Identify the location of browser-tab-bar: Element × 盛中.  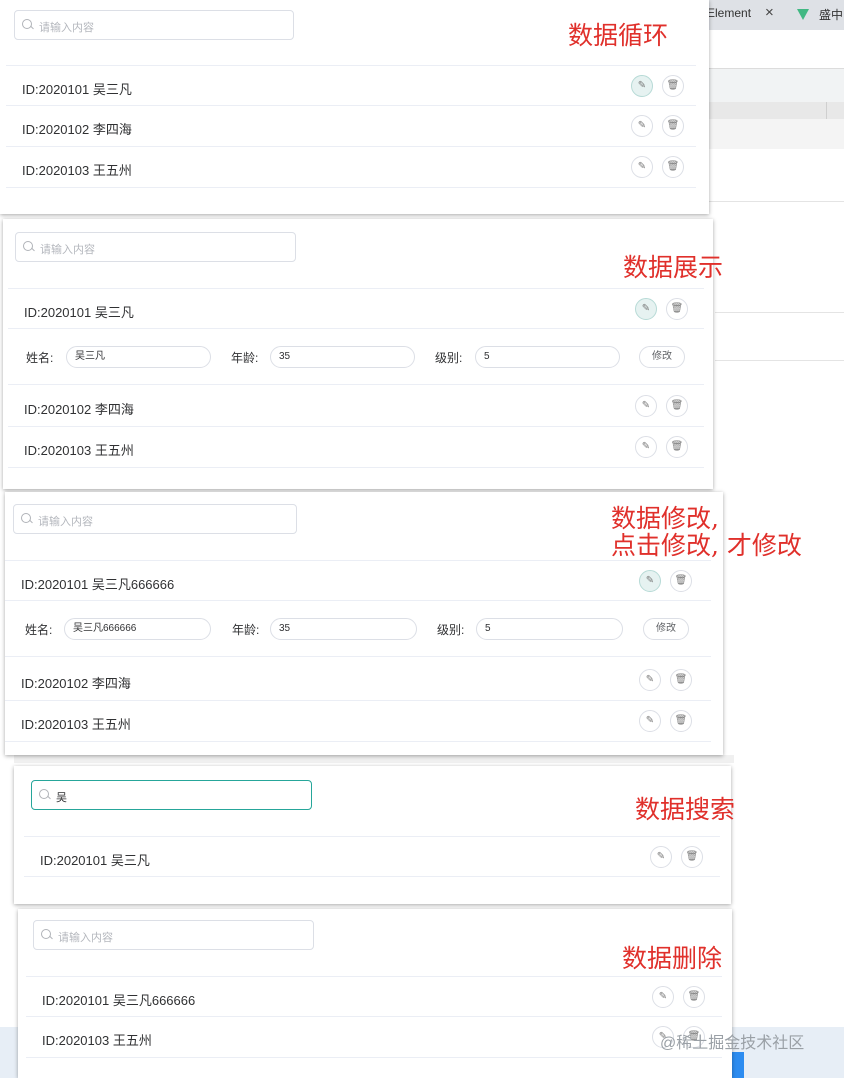
(774, 15).